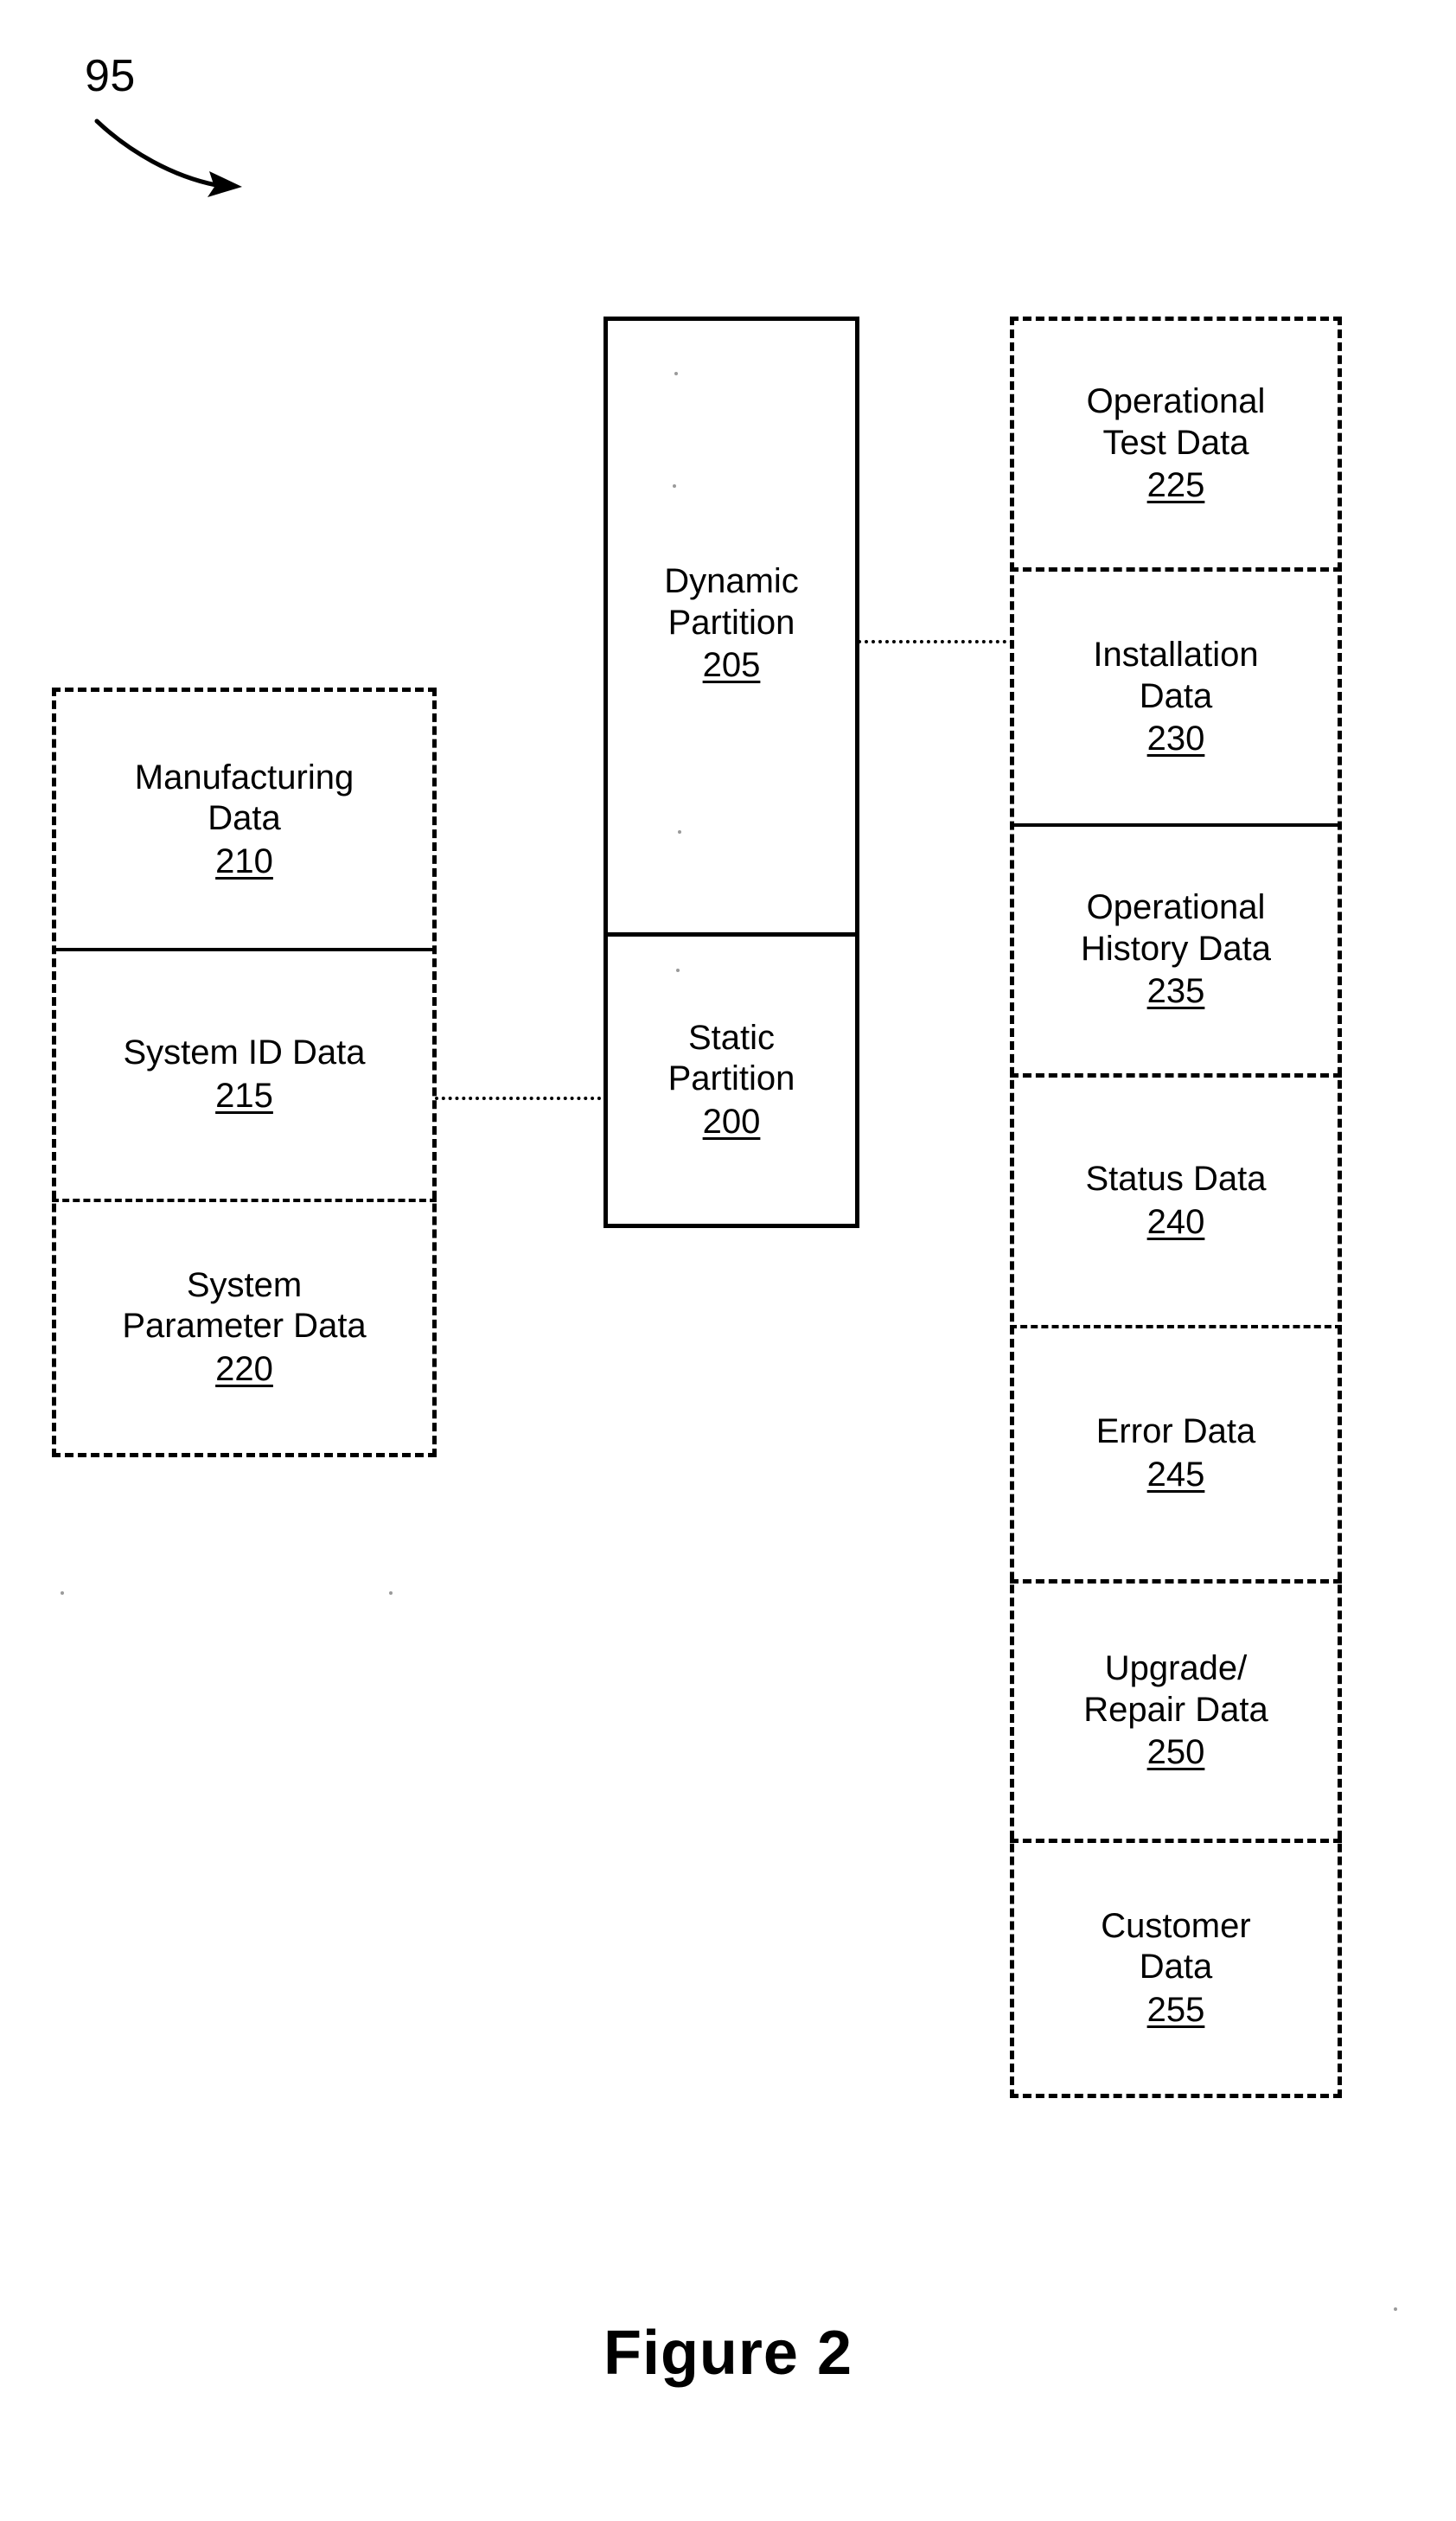 Image resolution: width=1456 pixels, height=2521 pixels. I want to click on system-parameter-data-box: System Parameter Data 220, so click(245, 1327).